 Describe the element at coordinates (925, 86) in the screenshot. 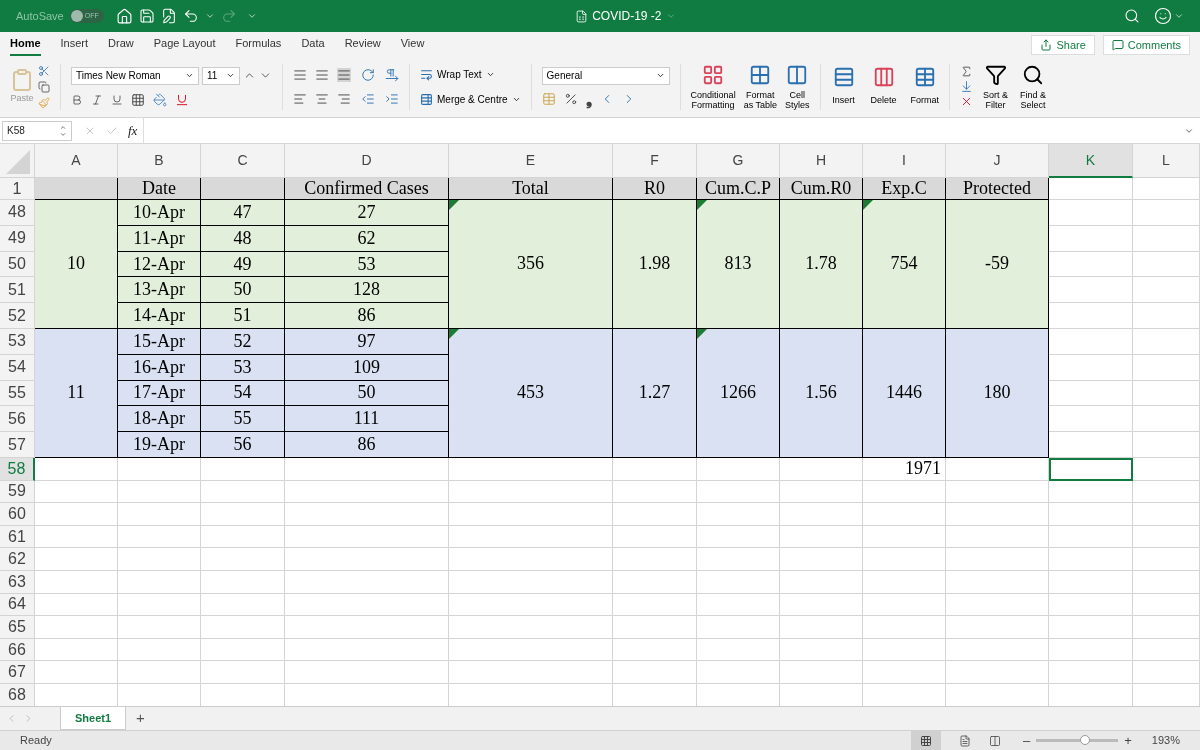

I see `cells-button: Format` at that location.